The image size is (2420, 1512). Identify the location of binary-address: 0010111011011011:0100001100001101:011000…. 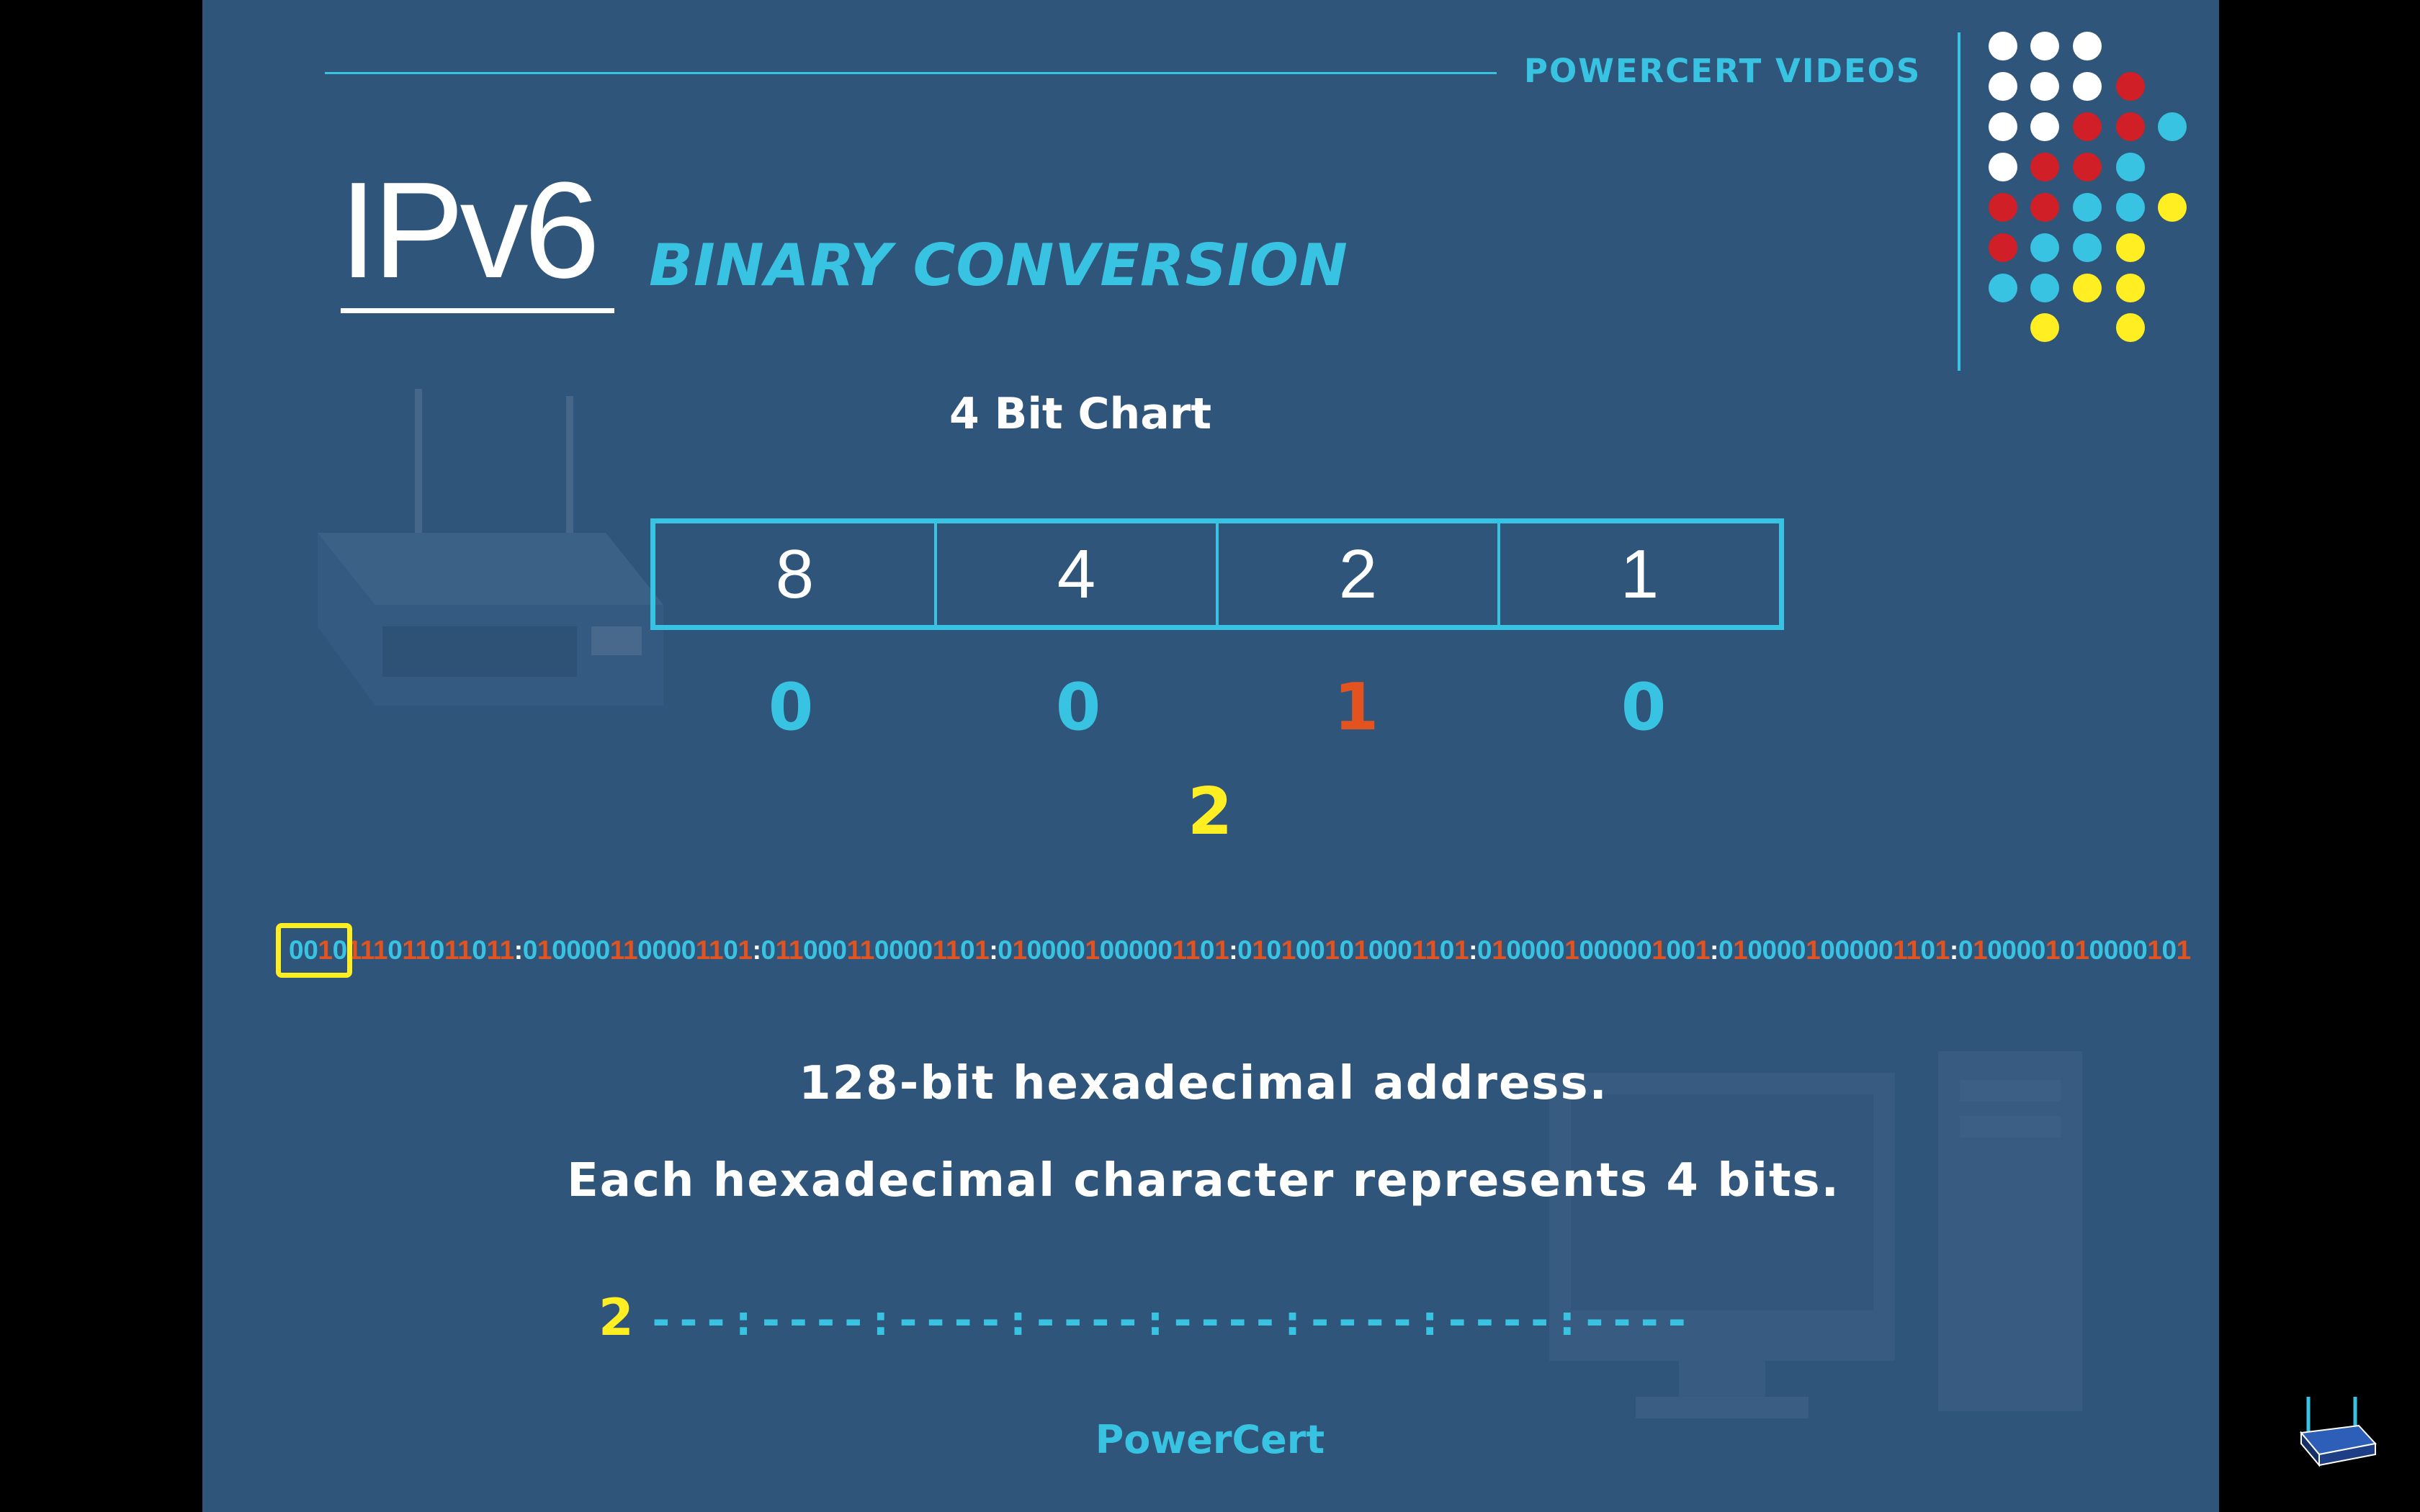
(1240, 950).